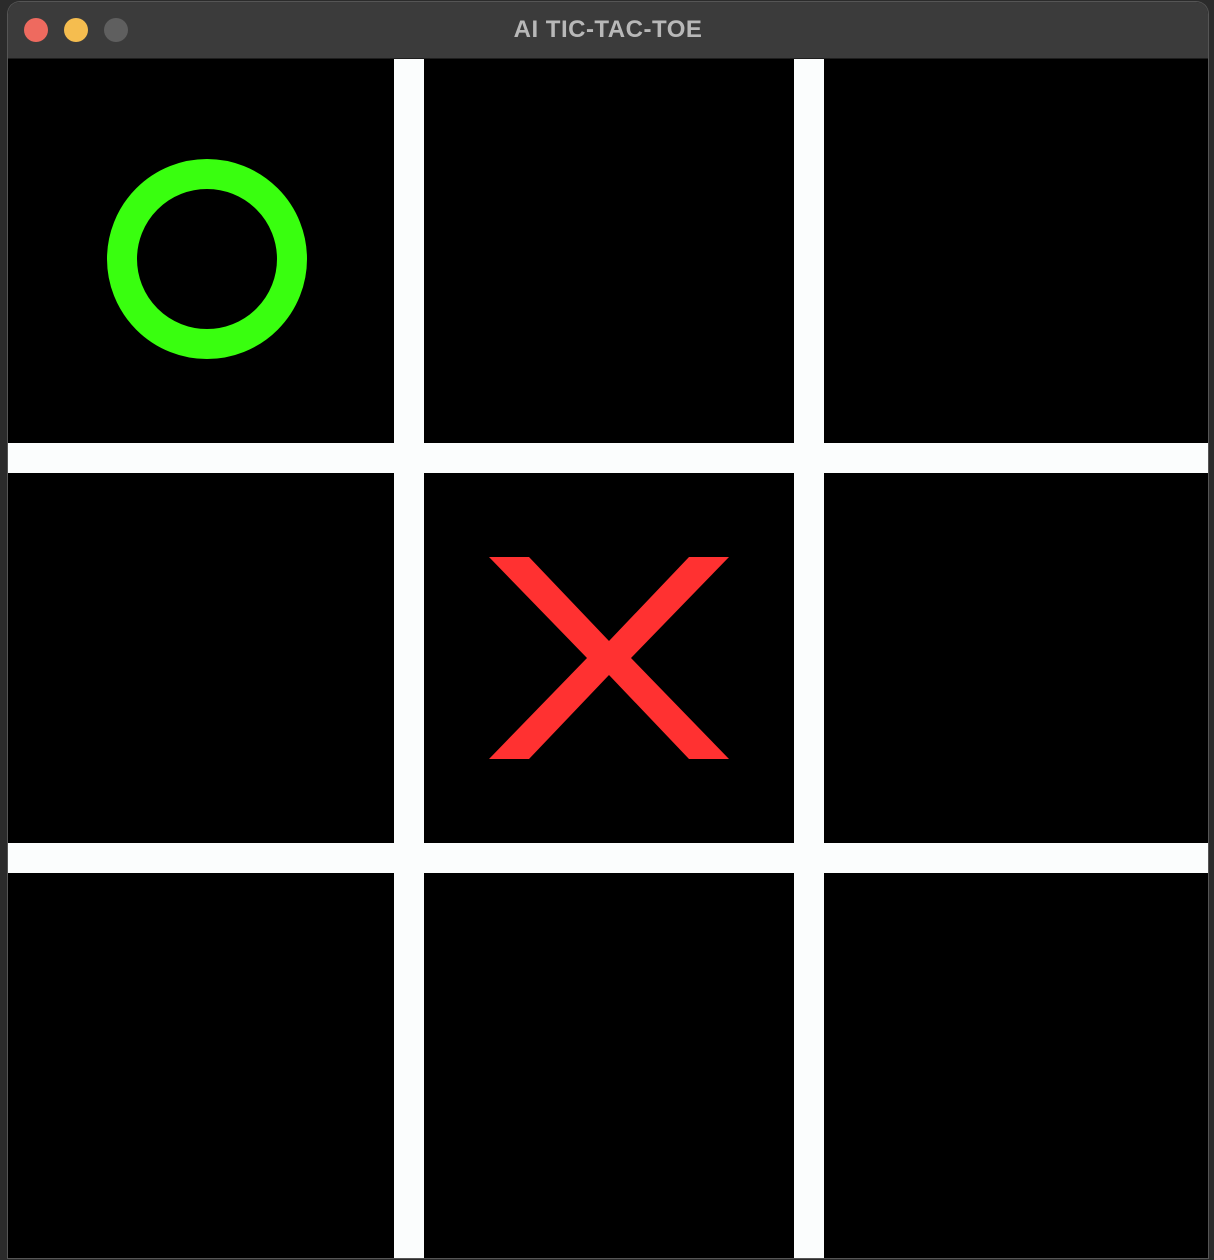 This screenshot has width=1214, height=1260. Describe the element at coordinates (1016, 658) in the screenshot. I see `board-cell-r2-c3` at that location.